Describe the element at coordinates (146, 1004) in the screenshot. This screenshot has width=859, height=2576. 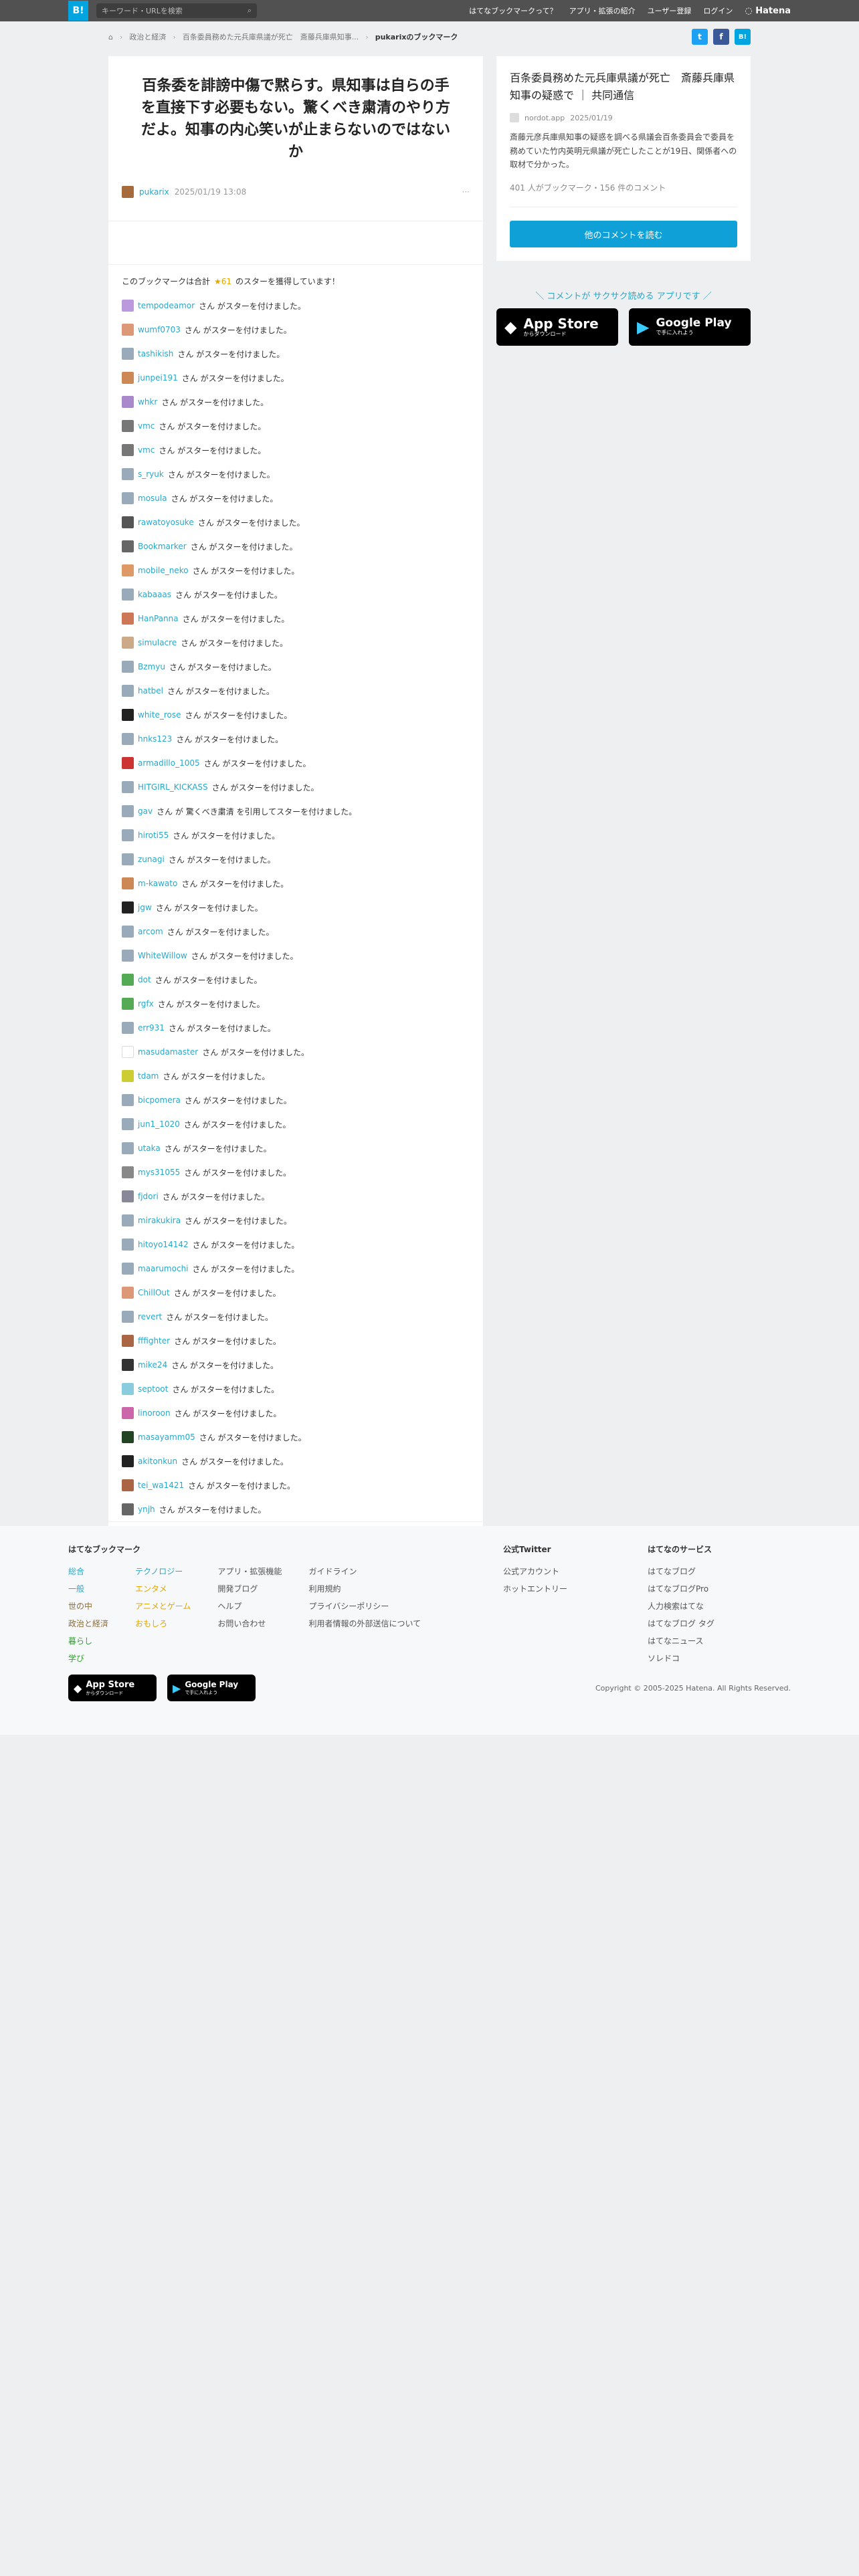
I see `star-user-link: rgfx` at that location.